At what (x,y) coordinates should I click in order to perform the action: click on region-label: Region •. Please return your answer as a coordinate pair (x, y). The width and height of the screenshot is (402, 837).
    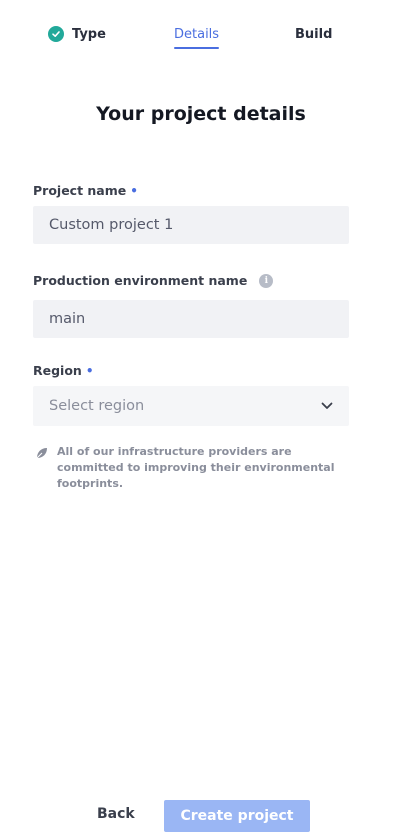
    Looking at the image, I should click on (63, 370).